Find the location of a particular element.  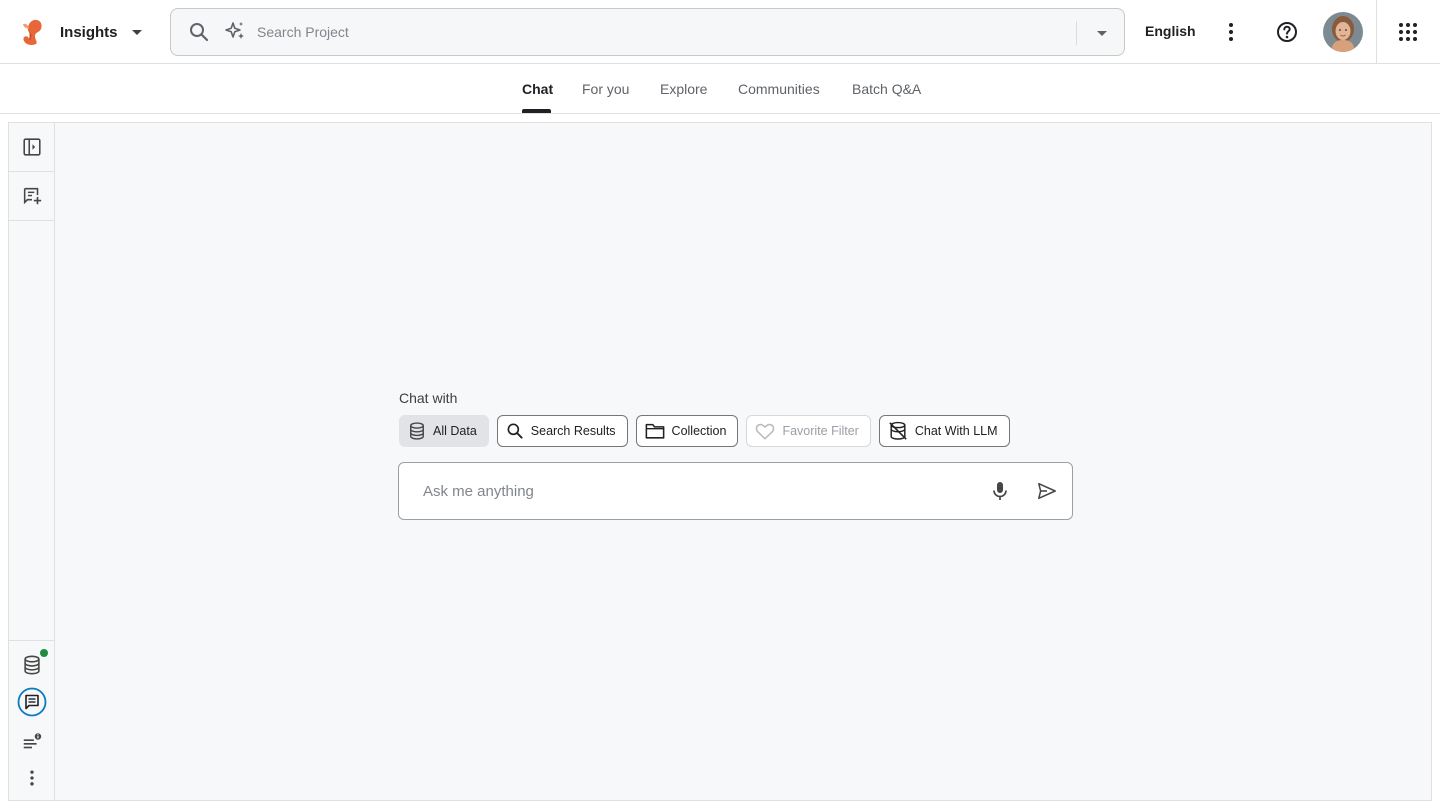

apps-divider is located at coordinates (1376, 32).